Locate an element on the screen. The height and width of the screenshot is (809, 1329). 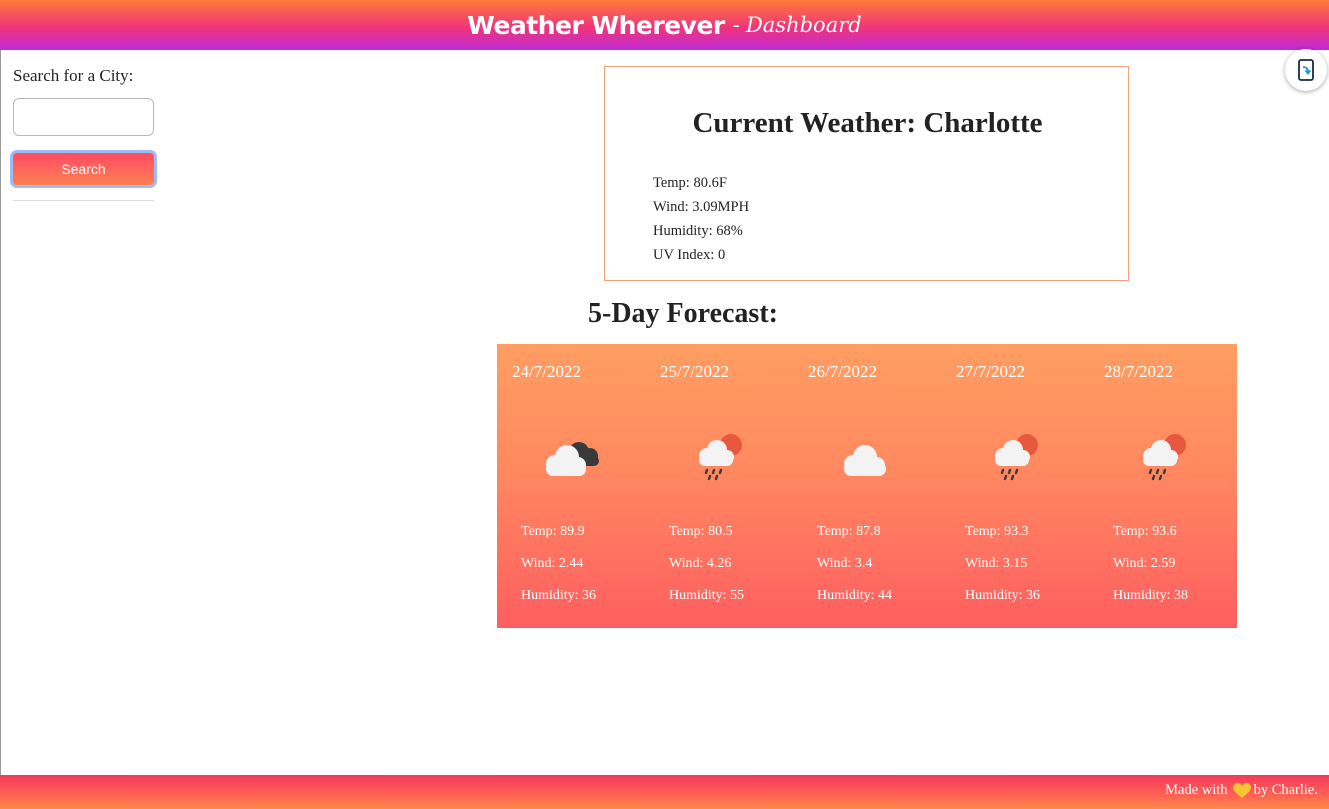
city-search-input is located at coordinates (83, 117).